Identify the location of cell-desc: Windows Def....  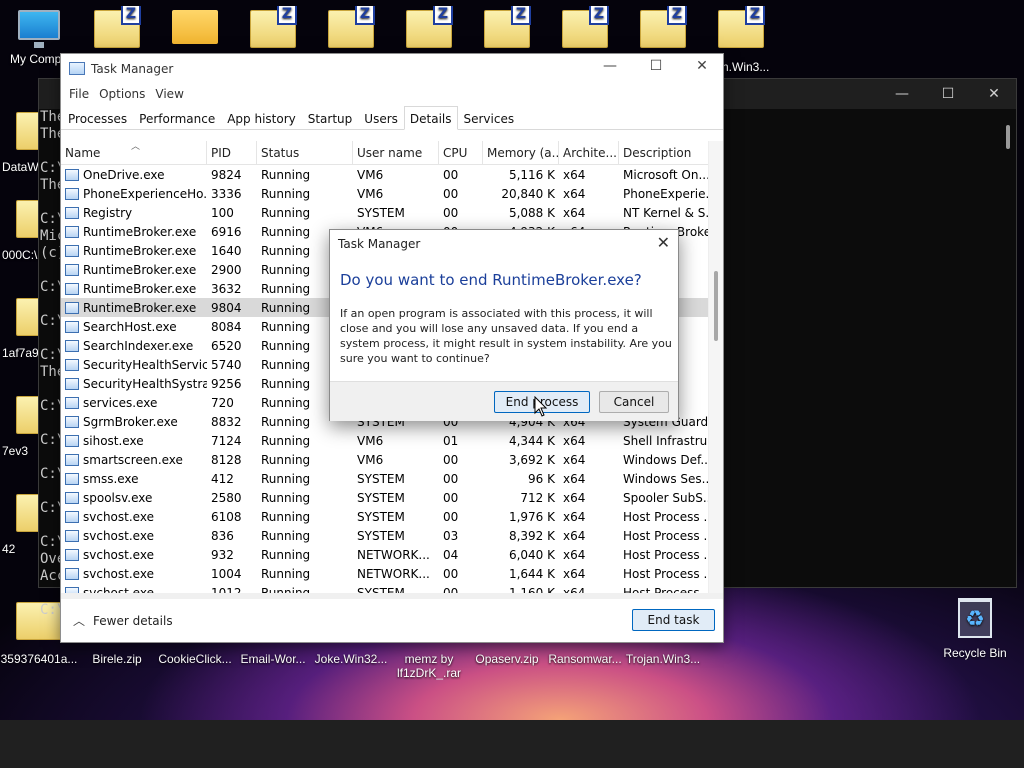
(665, 459).